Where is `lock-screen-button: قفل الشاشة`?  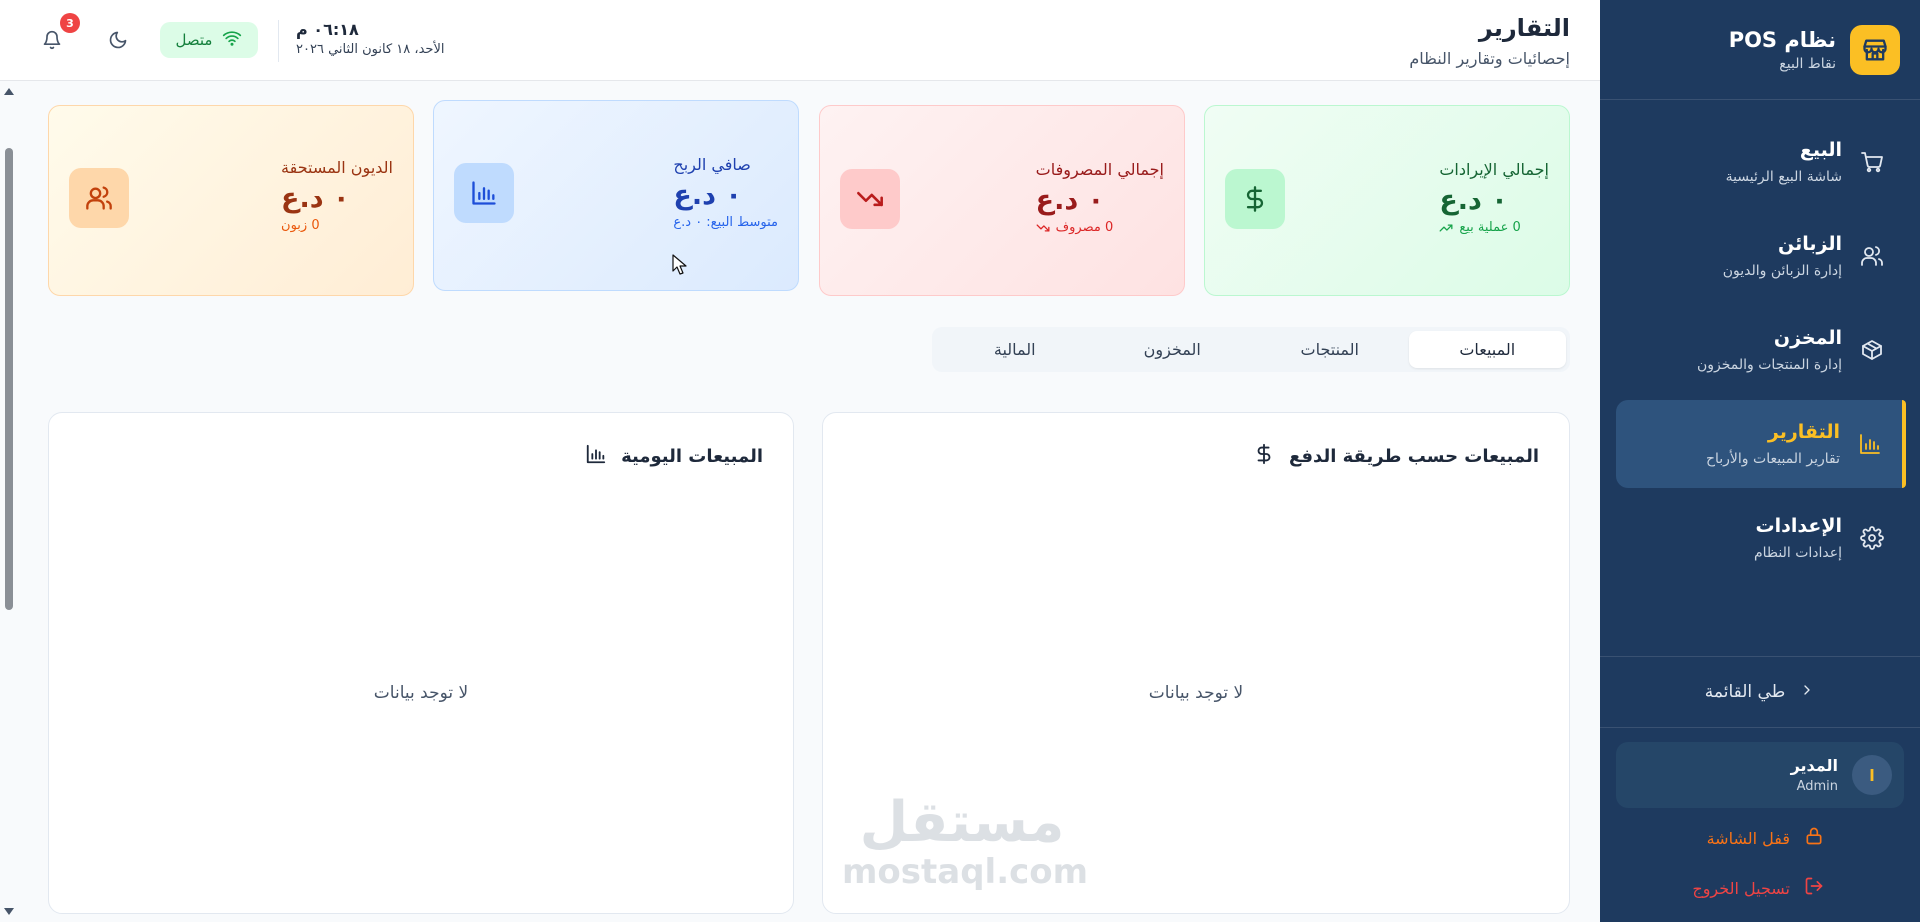 lock-screen-button: قفل الشاشة is located at coordinates (1765, 838).